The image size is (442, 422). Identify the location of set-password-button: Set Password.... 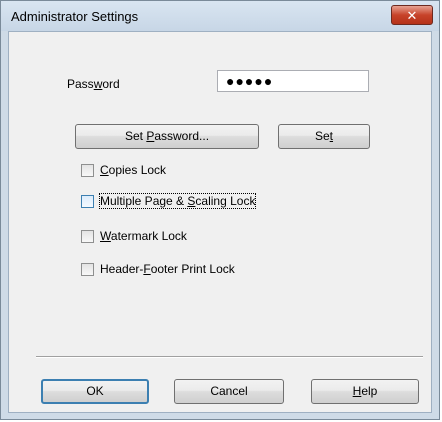
(167, 136).